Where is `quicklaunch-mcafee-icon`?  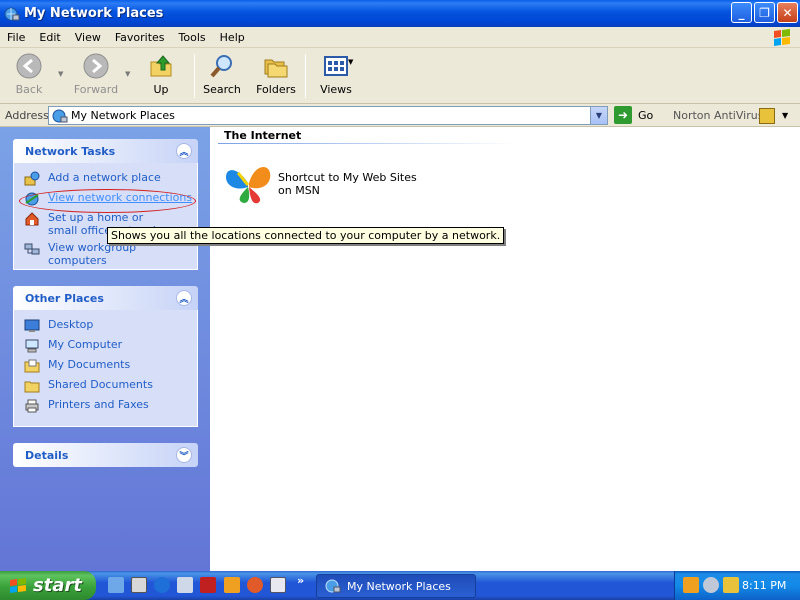
quicklaunch-mcafee-icon is located at coordinates (208, 585).